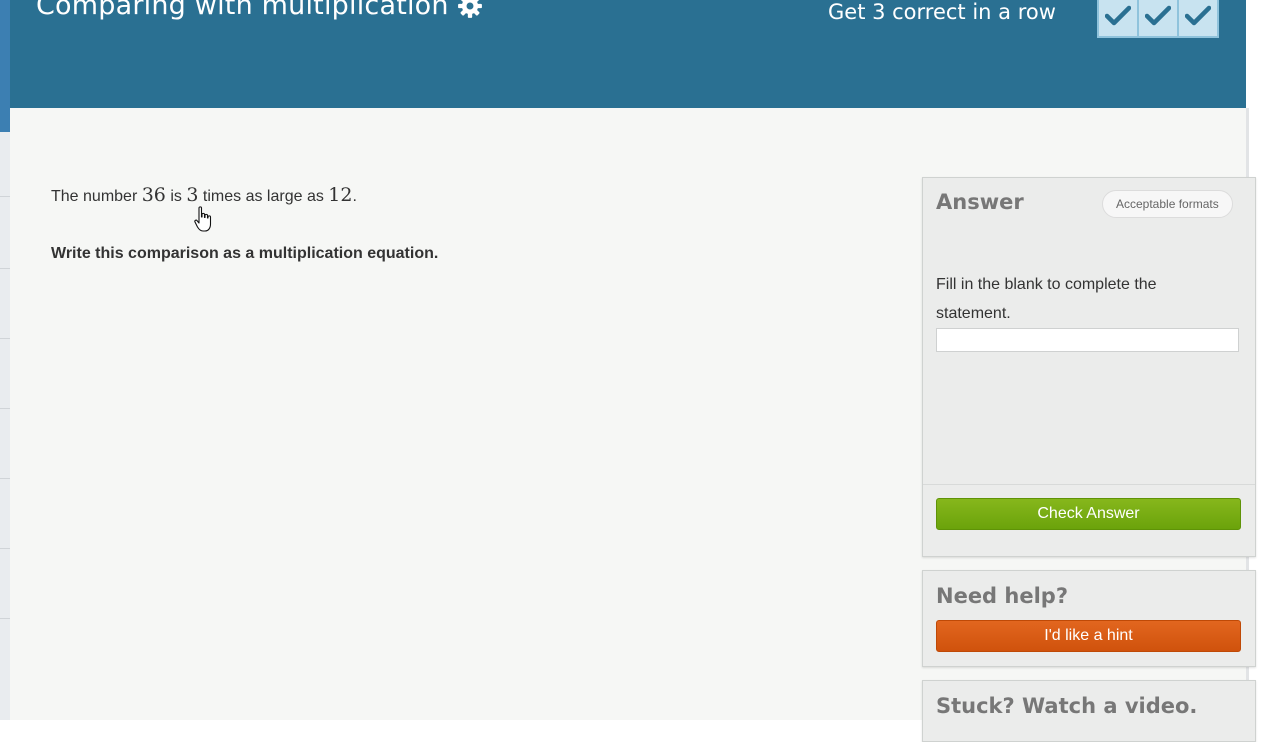  What do you see at coordinates (942, 12) in the screenshot?
I see `streak-goal-text: Get 3 correct in a row` at bounding box center [942, 12].